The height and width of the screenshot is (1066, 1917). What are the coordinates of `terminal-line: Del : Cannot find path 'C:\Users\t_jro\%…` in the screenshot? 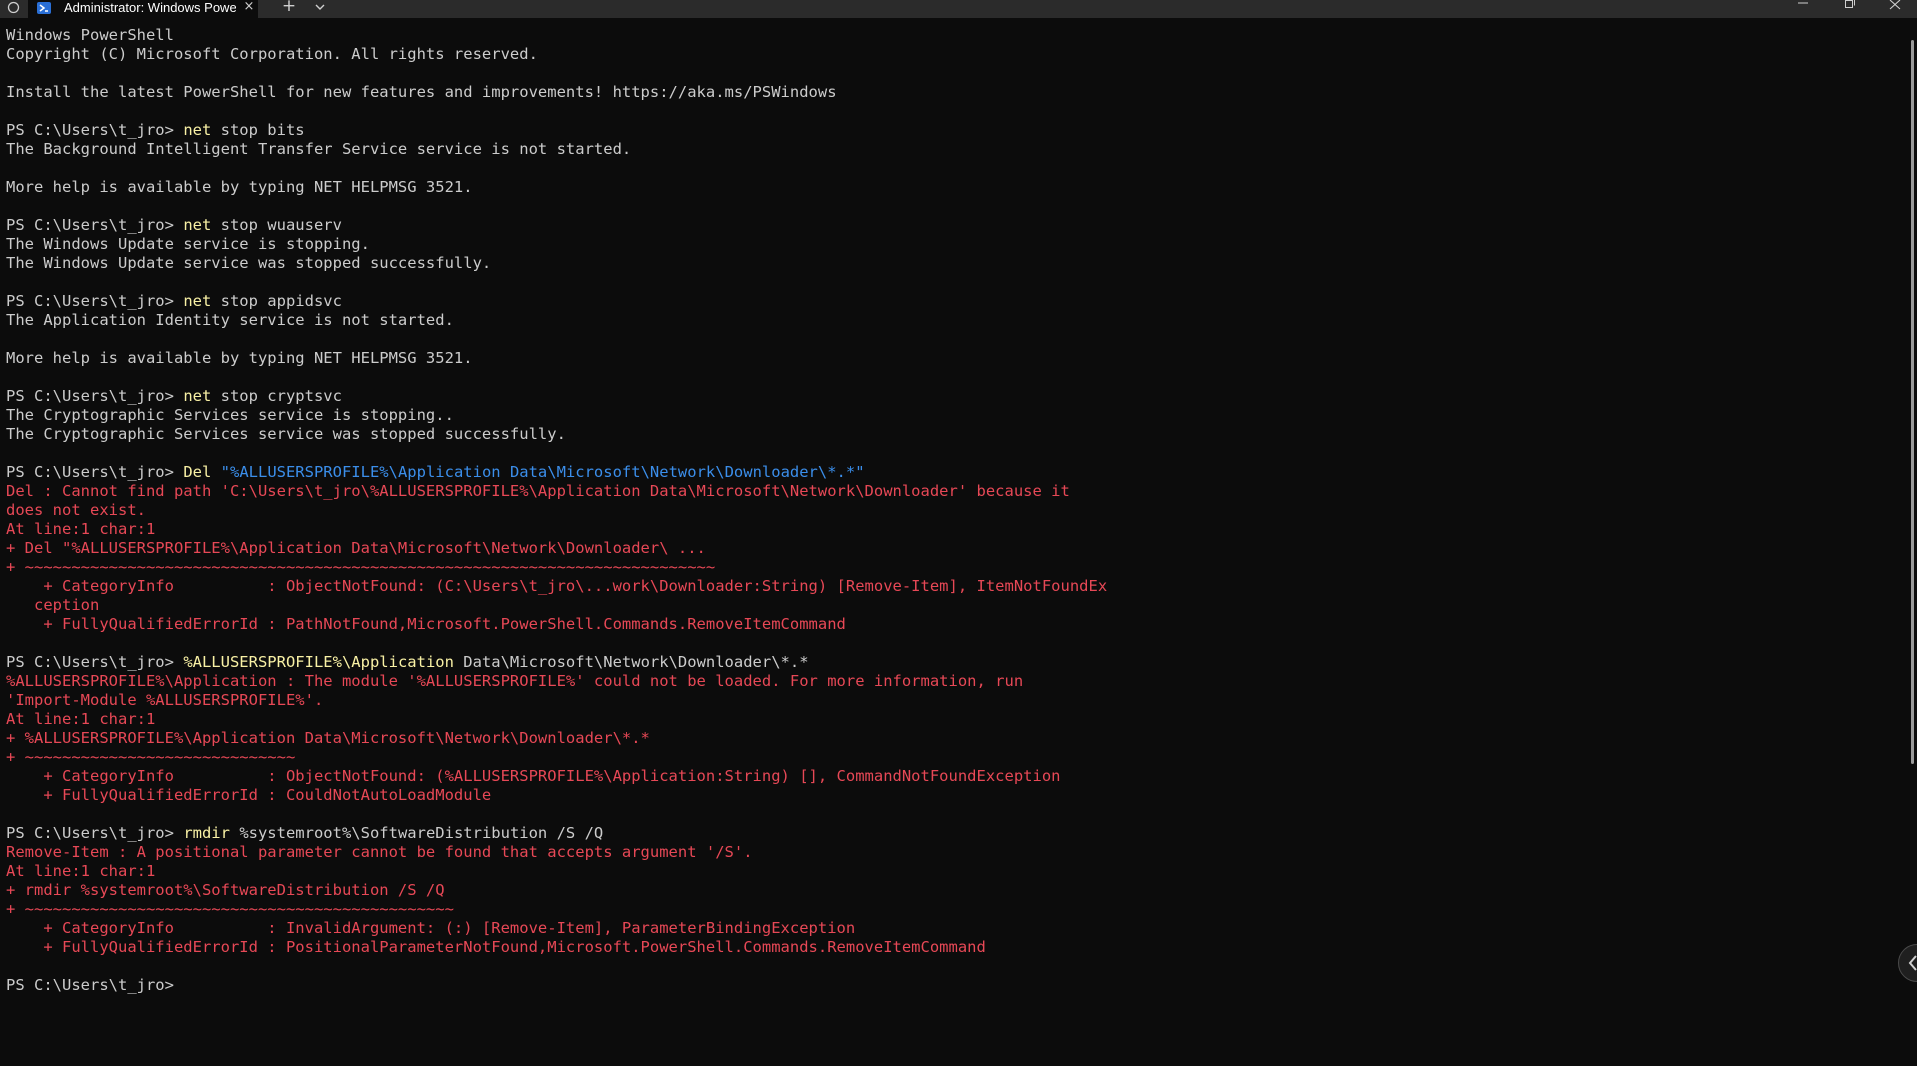 It's located at (556, 491).